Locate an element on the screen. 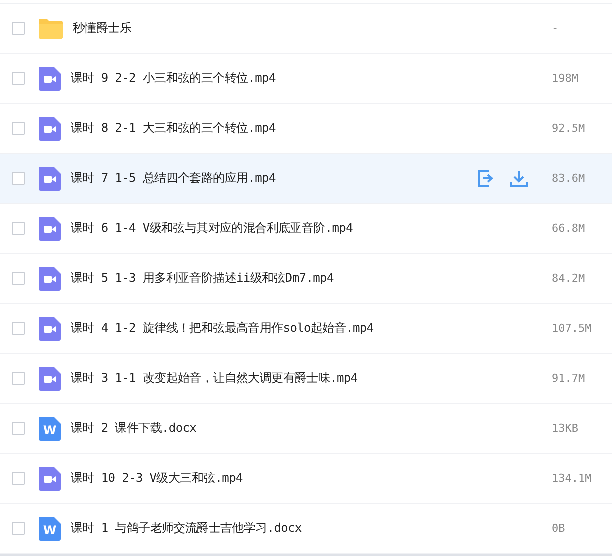  file-size: 134.1M is located at coordinates (572, 478).